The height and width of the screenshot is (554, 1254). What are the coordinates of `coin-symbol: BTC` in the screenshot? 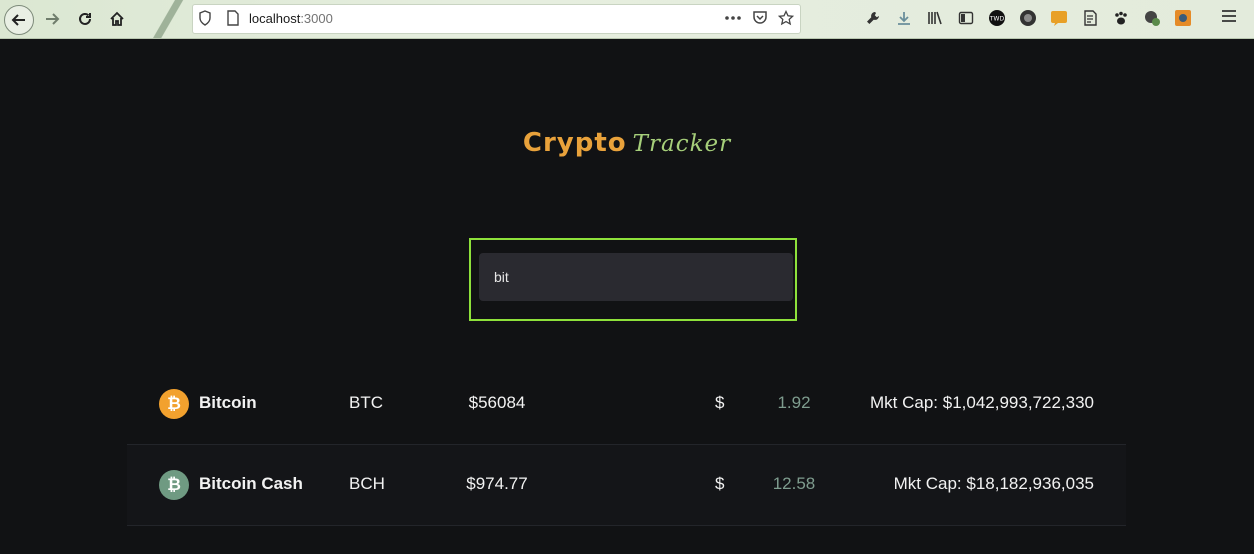 It's located at (366, 402).